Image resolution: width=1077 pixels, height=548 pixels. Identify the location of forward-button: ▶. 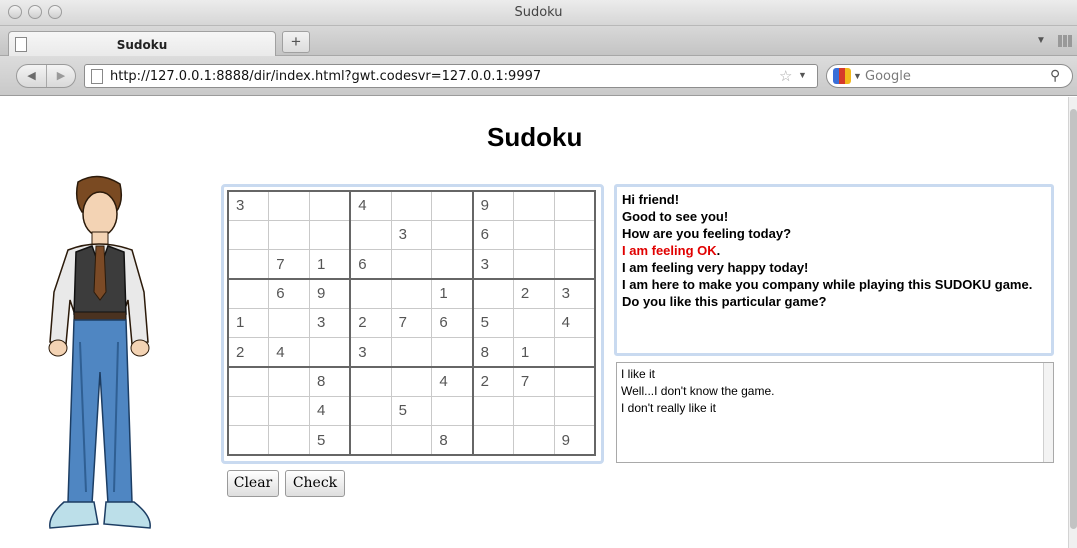
(61, 76).